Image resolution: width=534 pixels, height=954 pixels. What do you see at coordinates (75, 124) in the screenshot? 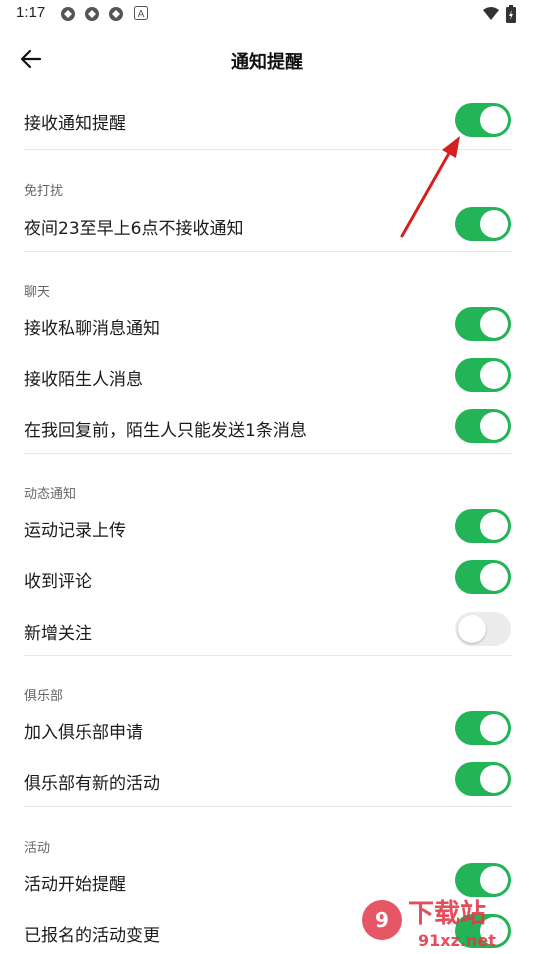
I see `setting-label: 接收通知提醒` at bounding box center [75, 124].